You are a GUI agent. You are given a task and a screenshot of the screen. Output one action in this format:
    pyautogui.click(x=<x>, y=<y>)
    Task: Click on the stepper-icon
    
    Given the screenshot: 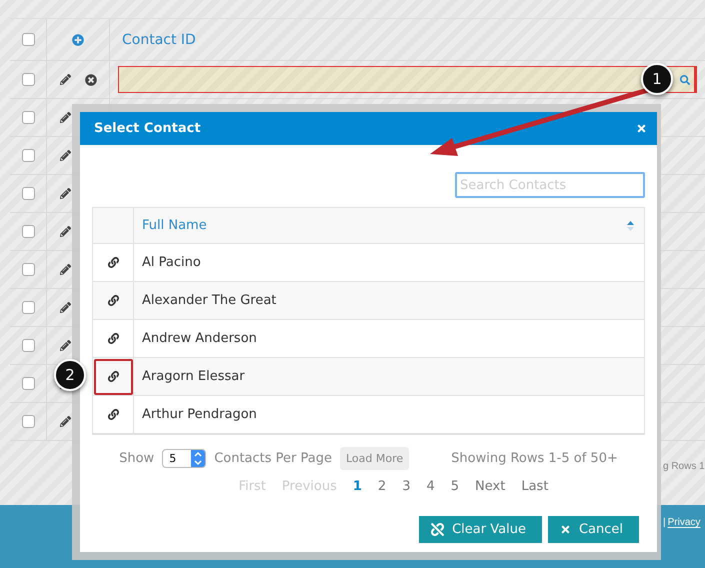 What is the action you would take?
    pyautogui.click(x=198, y=458)
    